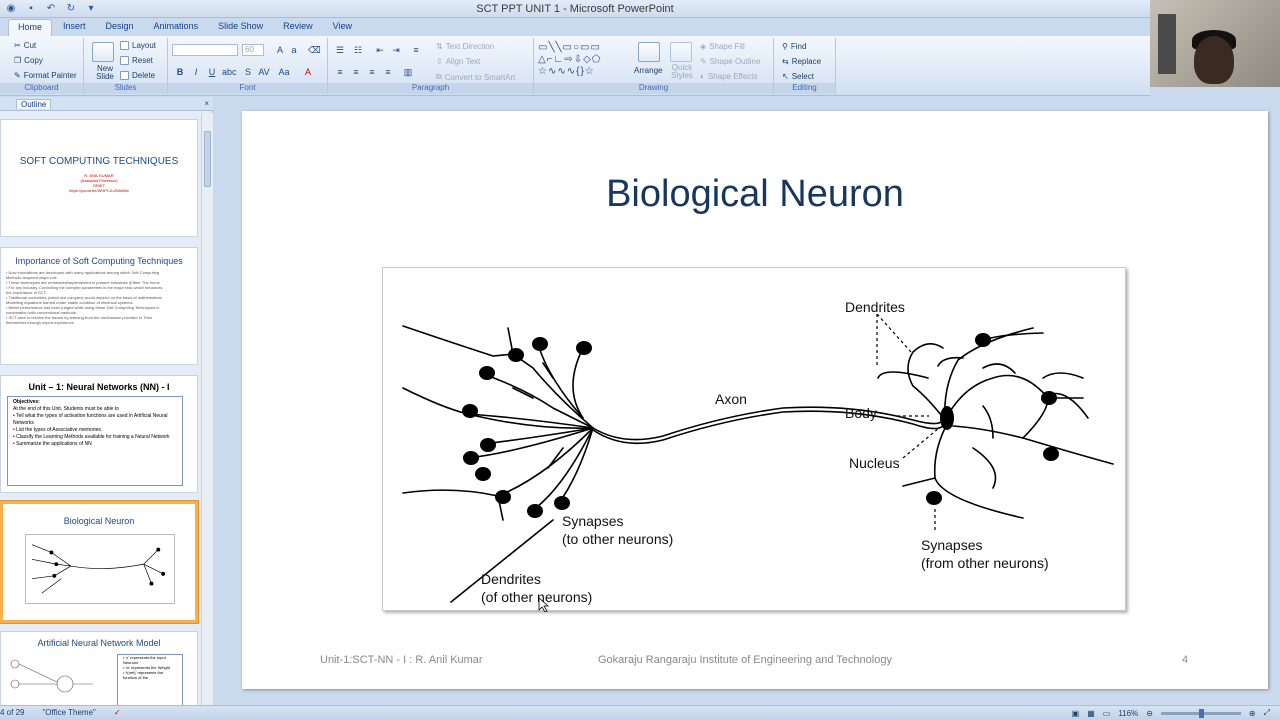  I want to click on quick-styles-icon, so click(681, 52).